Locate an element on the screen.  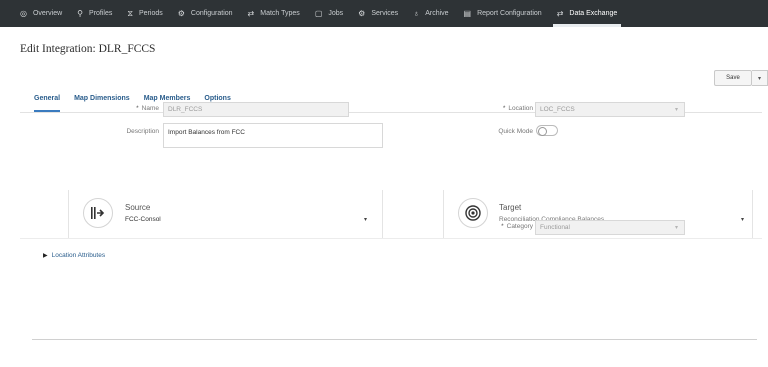
nav-item-services: ⚙ Services is located at coordinates (378, 13).